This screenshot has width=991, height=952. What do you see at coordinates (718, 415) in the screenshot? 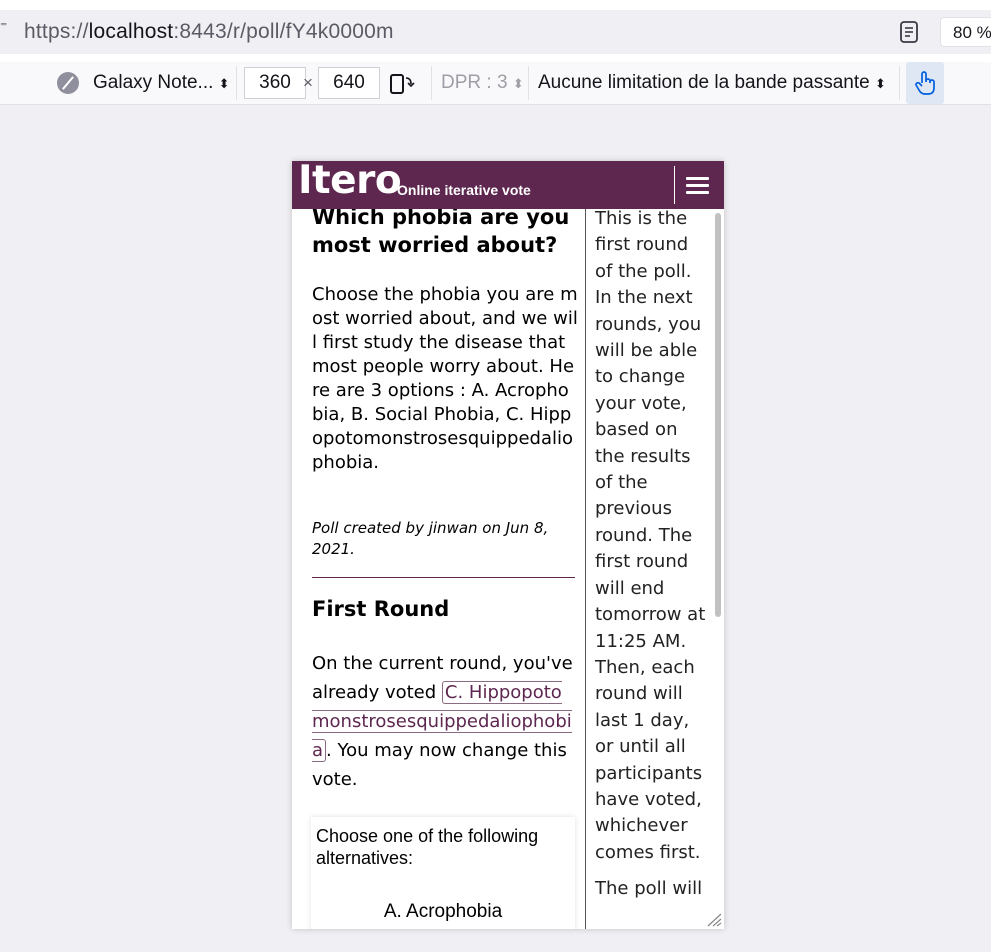
I see `scrollbar-thumb` at bounding box center [718, 415].